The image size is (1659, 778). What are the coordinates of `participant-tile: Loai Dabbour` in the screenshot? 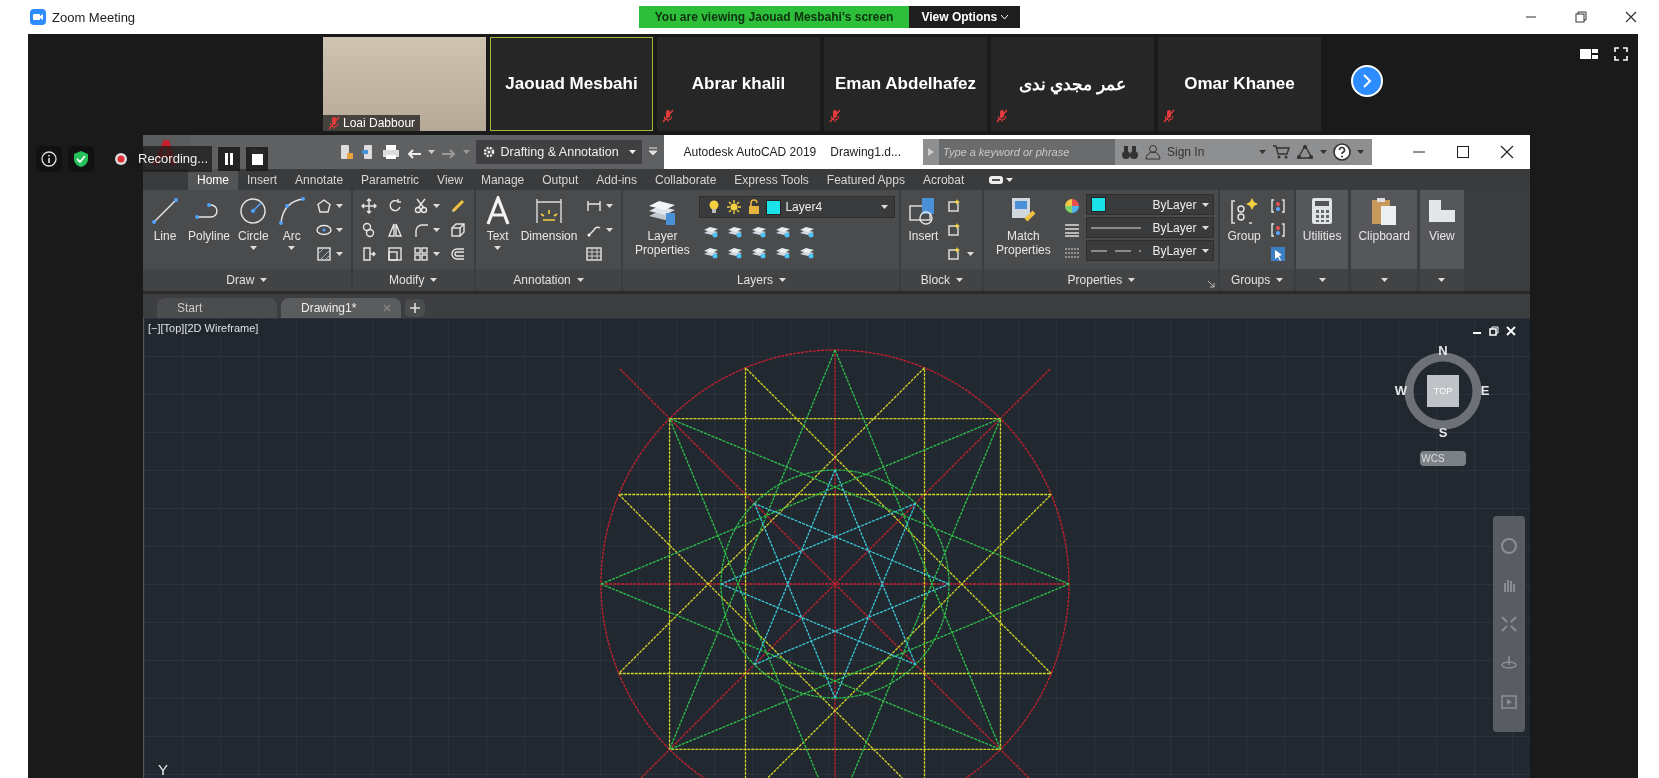 It's located at (404, 84).